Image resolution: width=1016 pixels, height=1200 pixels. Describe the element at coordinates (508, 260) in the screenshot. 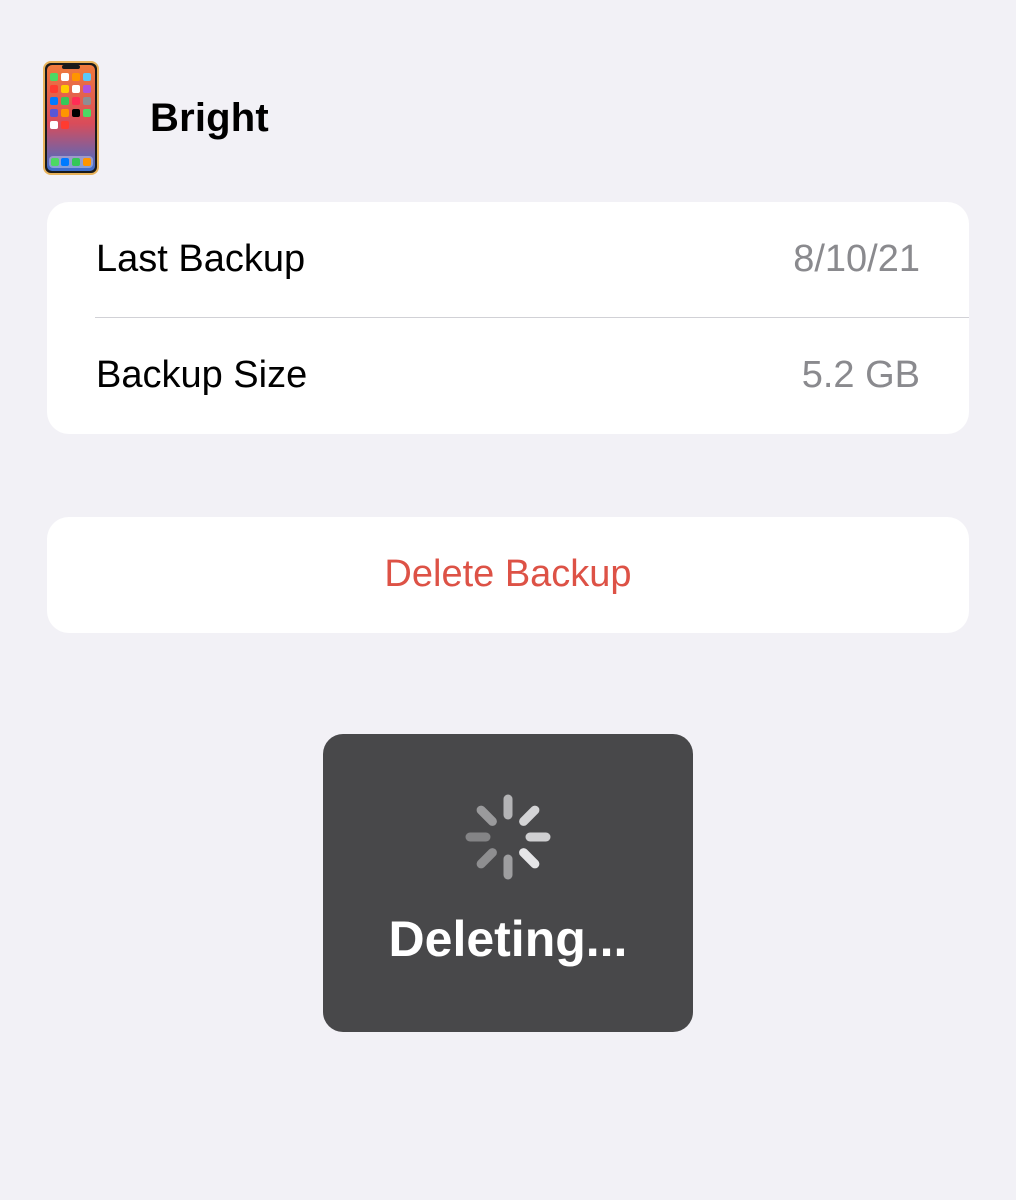

I see `last-backup-row: Last Backup 8/10/21` at that location.